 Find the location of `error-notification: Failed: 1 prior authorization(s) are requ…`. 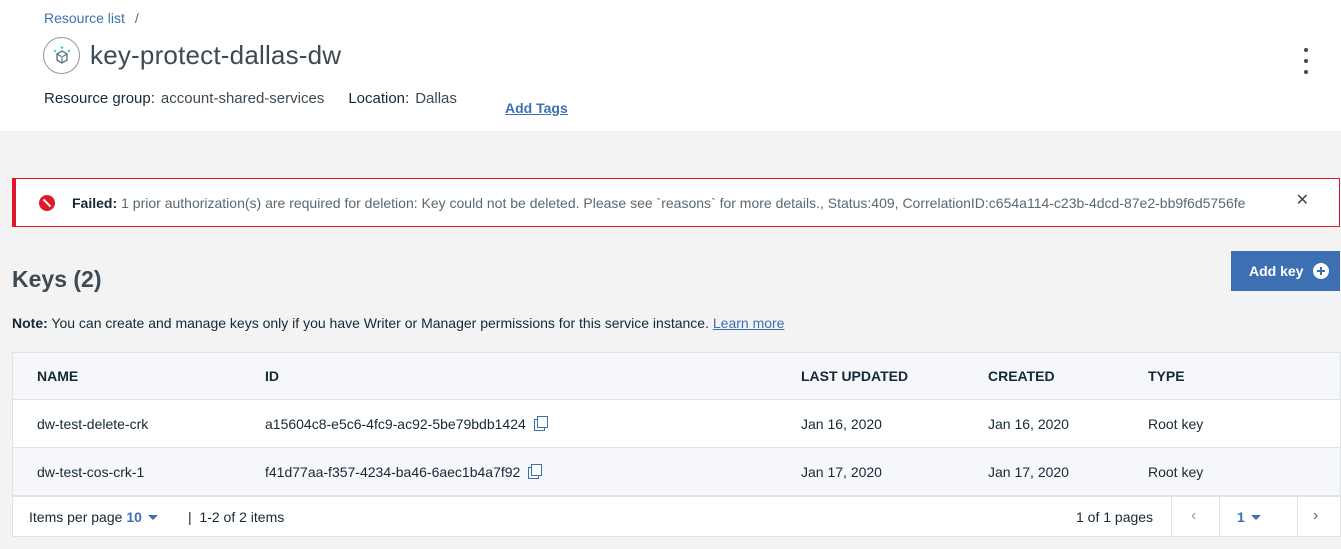

error-notification: Failed: 1 prior authorization(s) are requ… is located at coordinates (676, 202).